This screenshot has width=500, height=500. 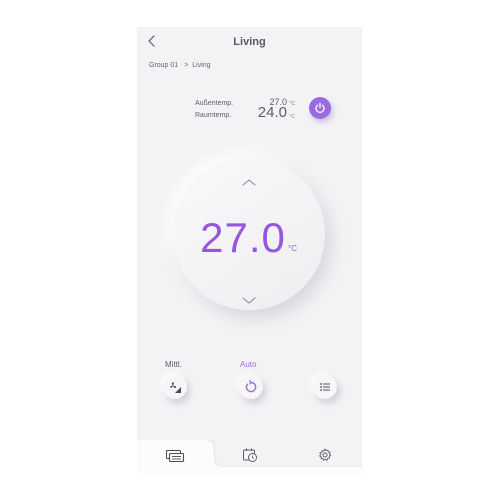 What do you see at coordinates (249, 42) in the screenshot?
I see `page-title: Living` at bounding box center [249, 42].